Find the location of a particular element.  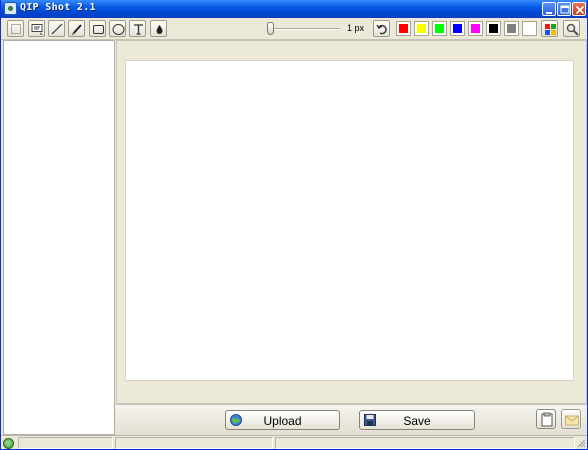

color-swatch-white is located at coordinates (529, 28).